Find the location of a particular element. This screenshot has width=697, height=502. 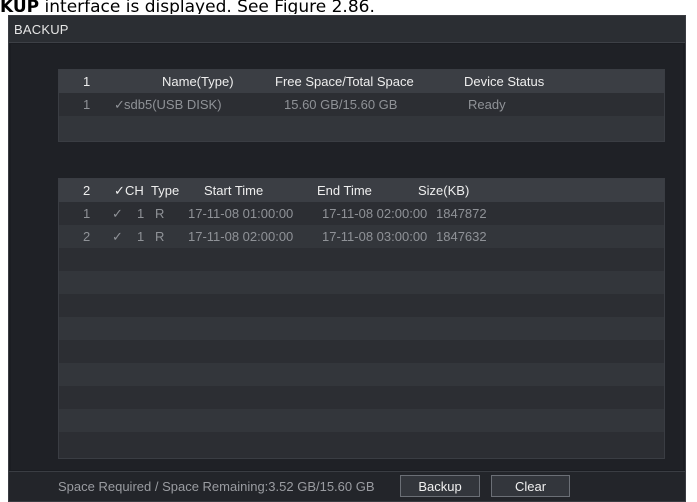

file-header-select-all-checkbox: ✓ is located at coordinates (119, 190).